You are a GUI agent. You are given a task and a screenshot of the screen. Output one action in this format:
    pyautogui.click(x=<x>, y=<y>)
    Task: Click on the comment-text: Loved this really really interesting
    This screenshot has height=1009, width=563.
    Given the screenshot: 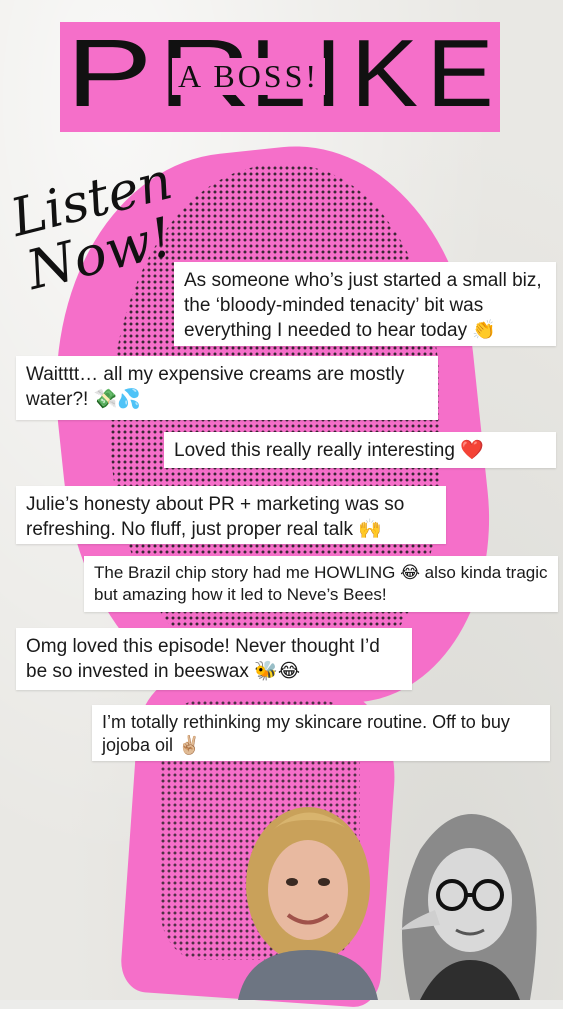 What is the action you would take?
    pyautogui.click(x=314, y=450)
    